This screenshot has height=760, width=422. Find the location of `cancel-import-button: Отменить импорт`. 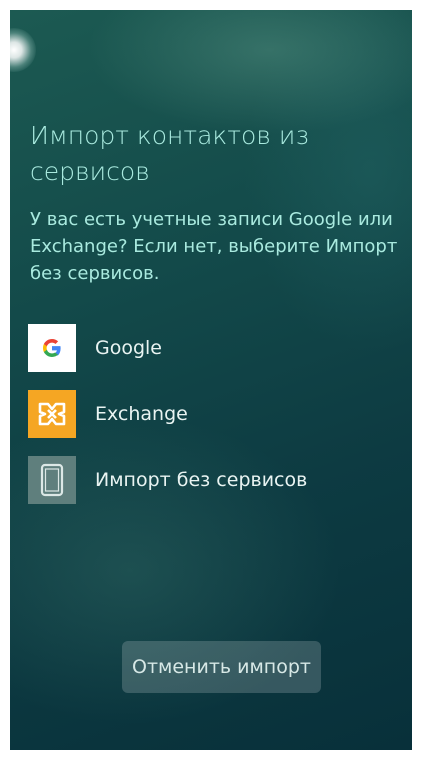

cancel-import-button: Отменить импорт is located at coordinates (221, 667).